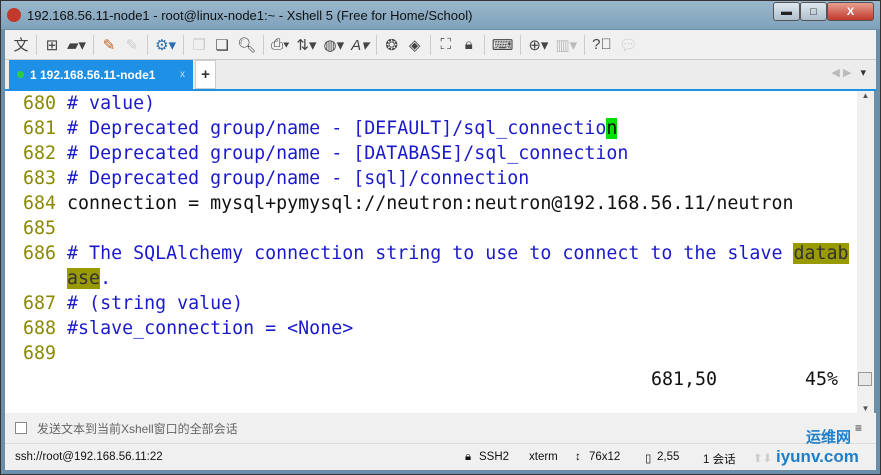 Image resolution: width=881 pixels, height=475 pixels. Describe the element at coordinates (817, 447) in the screenshot. I see `watermark-logo: 运维网 iyunv.com` at that location.